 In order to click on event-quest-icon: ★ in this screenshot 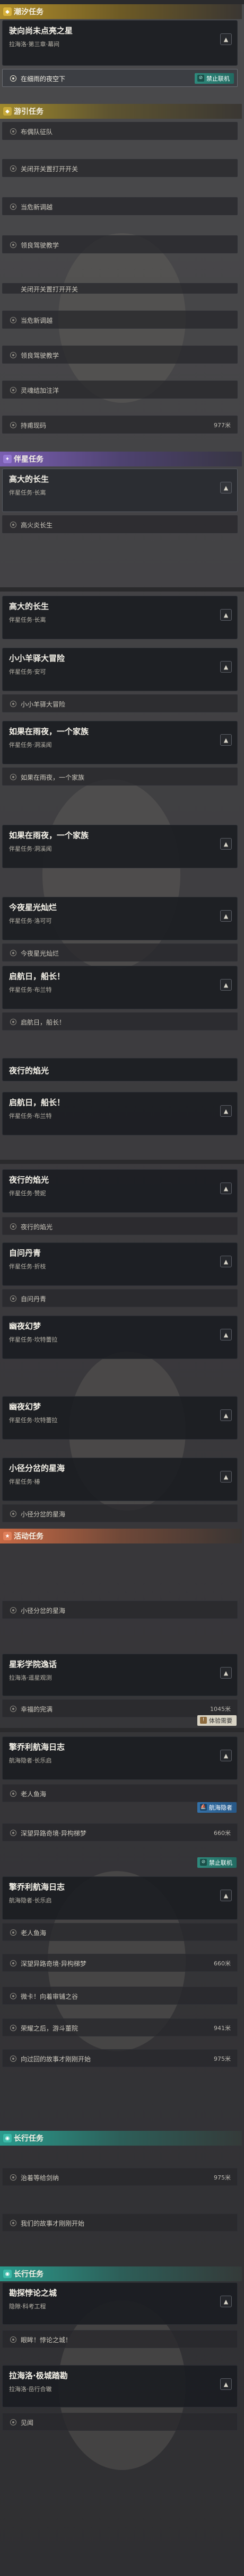, I will do `click(8, 1536)`.